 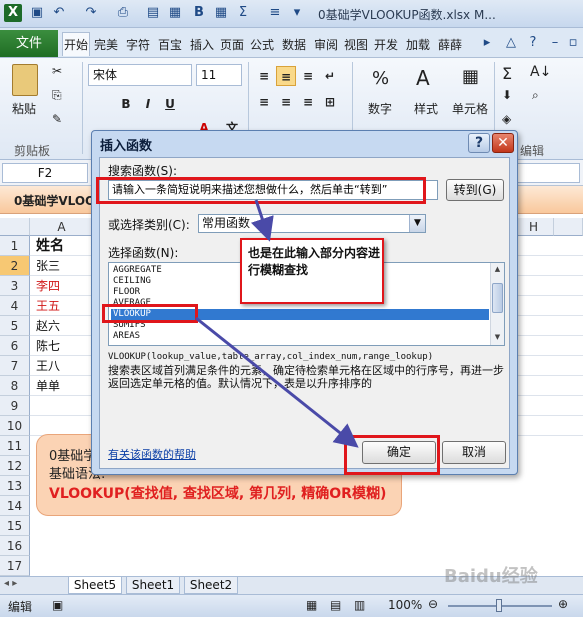 What do you see at coordinates (277, 382) in the screenshot?
I see `arrow-to-ok` at bounding box center [277, 382].